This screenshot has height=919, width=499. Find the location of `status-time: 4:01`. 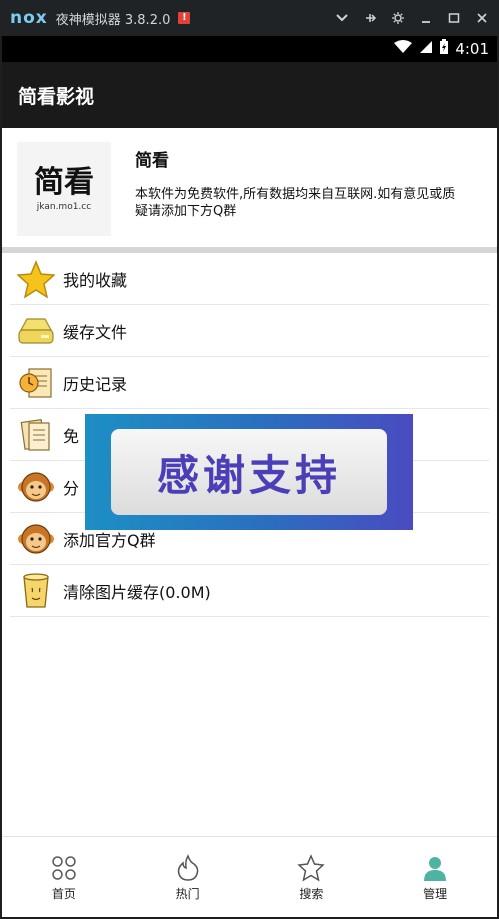

status-time: 4:01 is located at coordinates (472, 49).